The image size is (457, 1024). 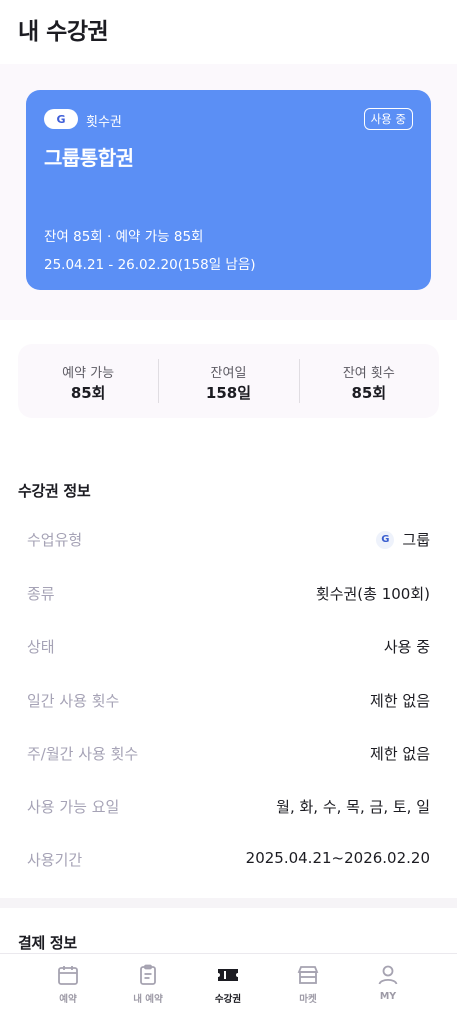 I want to click on calendar-icon, so click(x=68, y=975).